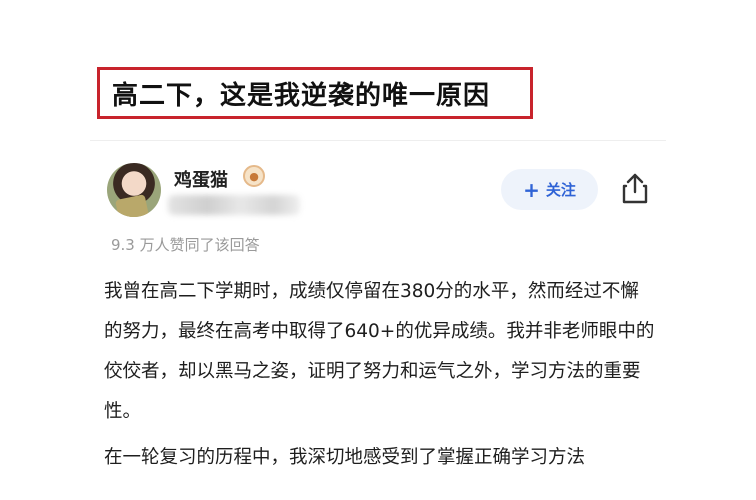  I want to click on headline-title: 高二下，这是我逆袭的唯一原因, so click(301, 95).